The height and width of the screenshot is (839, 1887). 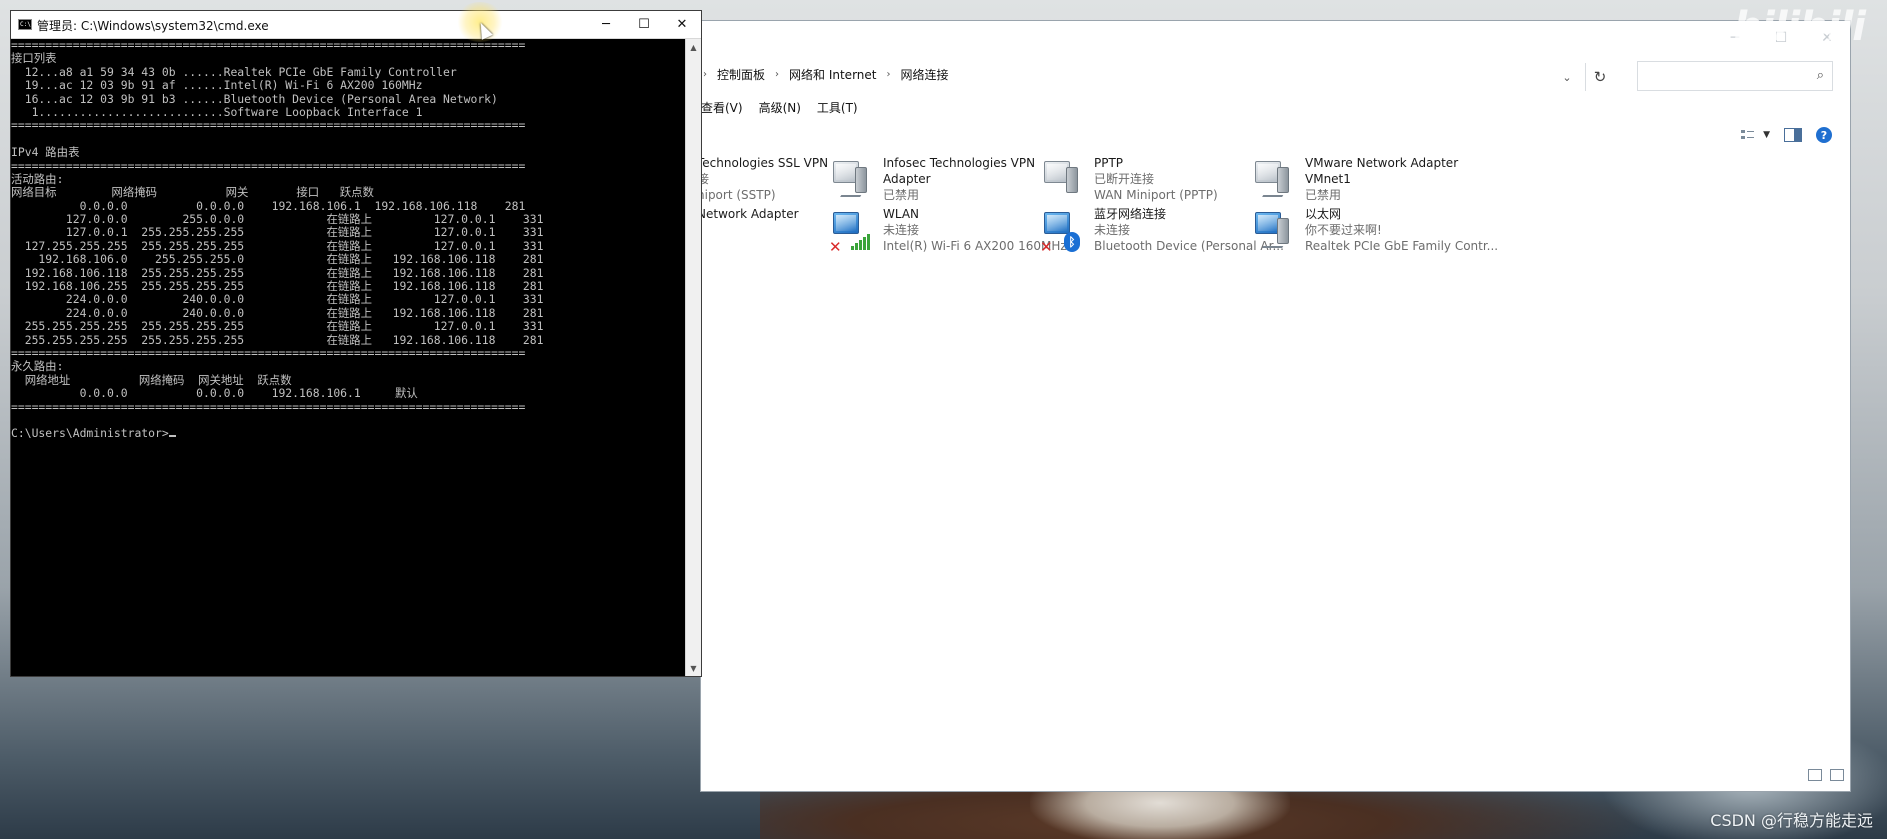 I want to click on command-bar: ▼ ?, so click(x=1275, y=138).